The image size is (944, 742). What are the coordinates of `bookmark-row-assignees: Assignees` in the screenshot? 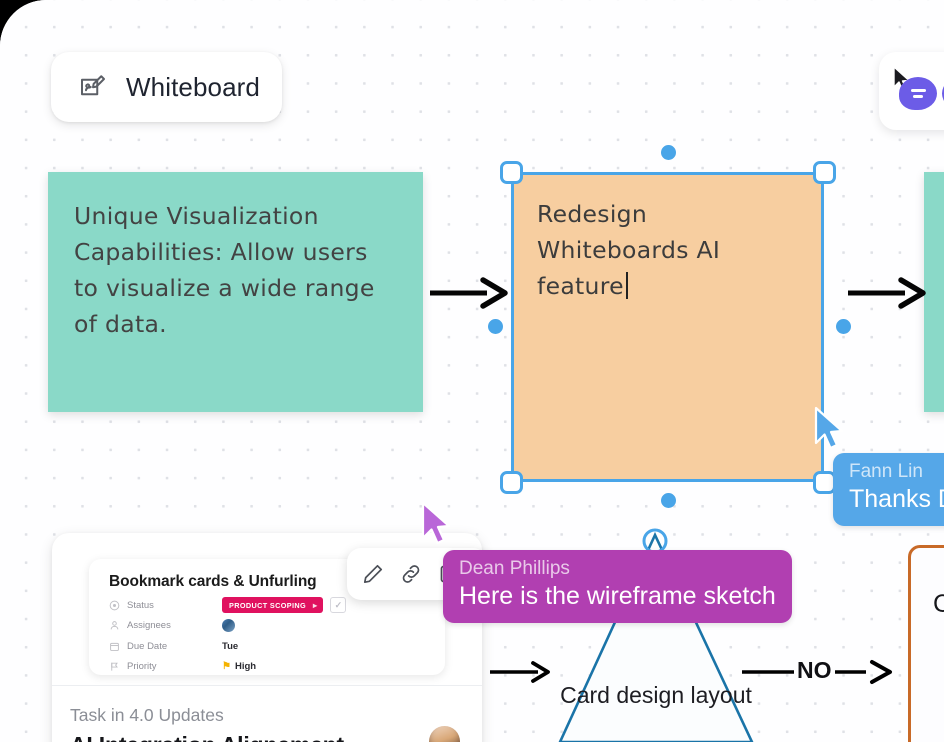 It's located at (267, 625).